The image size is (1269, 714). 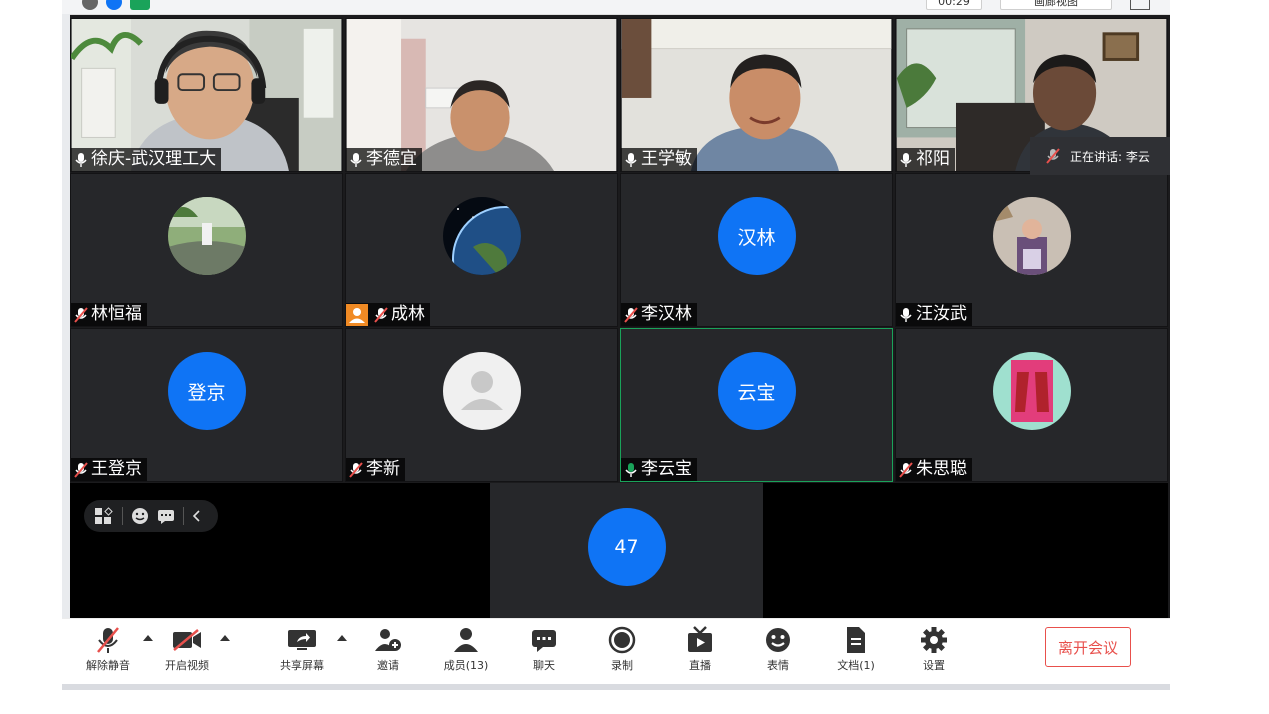 I want to click on record-button: 录制, so click(x=622, y=649).